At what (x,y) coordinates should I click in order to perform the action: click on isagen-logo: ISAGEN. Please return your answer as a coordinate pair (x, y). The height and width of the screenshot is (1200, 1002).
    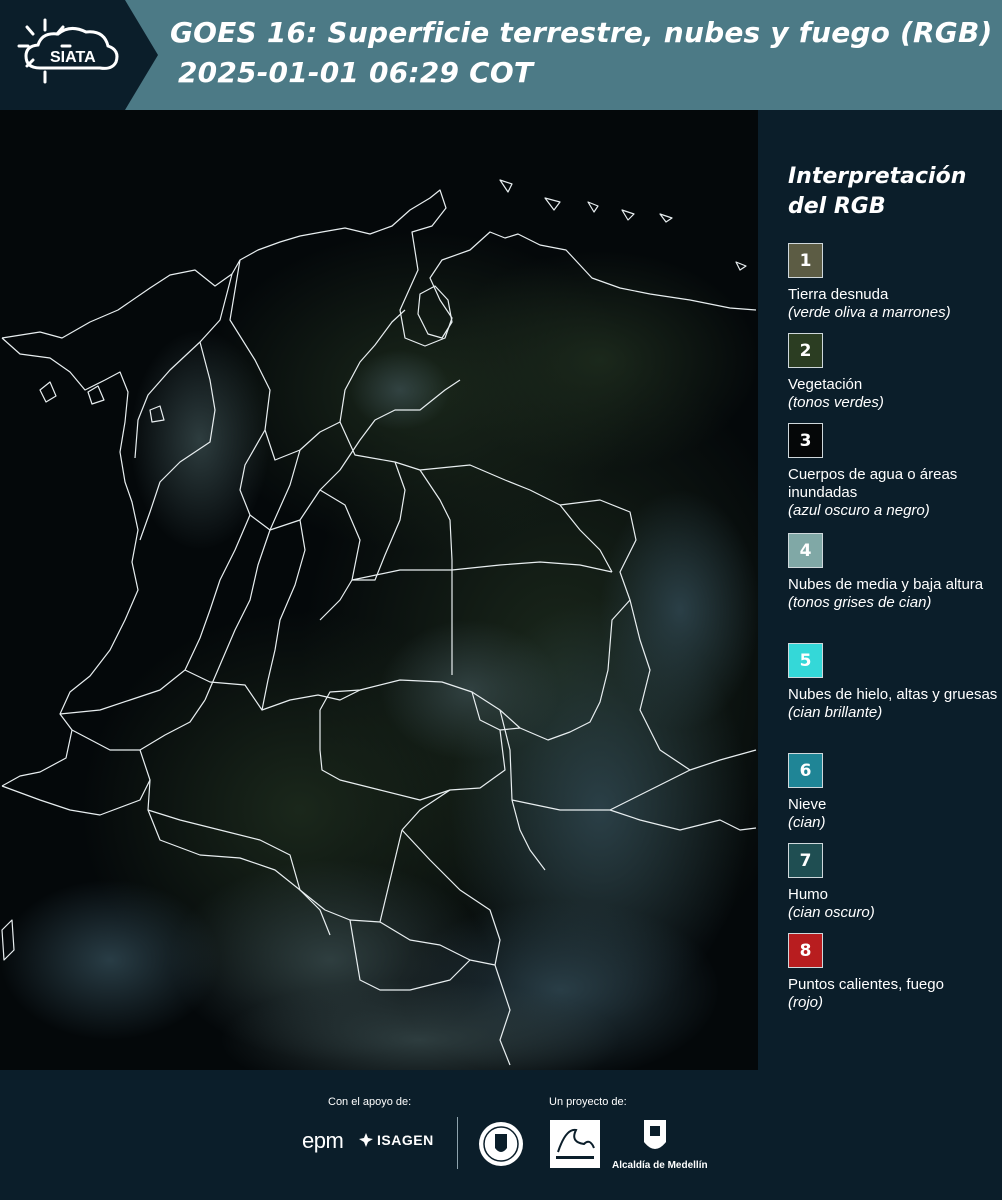
    Looking at the image, I should click on (396, 1140).